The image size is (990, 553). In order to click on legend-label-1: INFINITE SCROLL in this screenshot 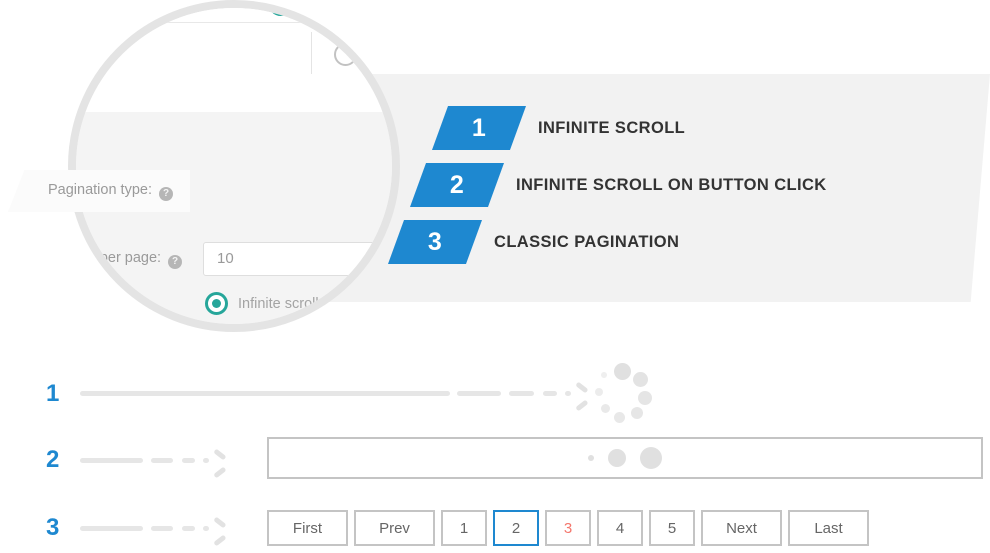, I will do `click(612, 127)`.